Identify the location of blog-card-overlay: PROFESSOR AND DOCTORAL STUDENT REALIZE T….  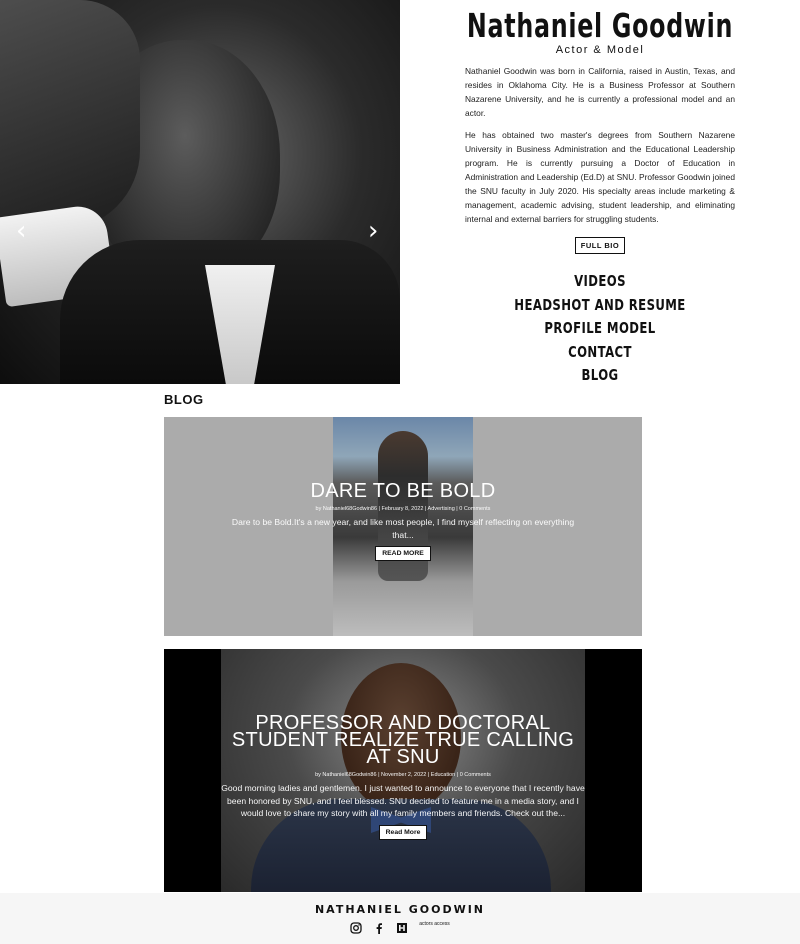
(403, 776).